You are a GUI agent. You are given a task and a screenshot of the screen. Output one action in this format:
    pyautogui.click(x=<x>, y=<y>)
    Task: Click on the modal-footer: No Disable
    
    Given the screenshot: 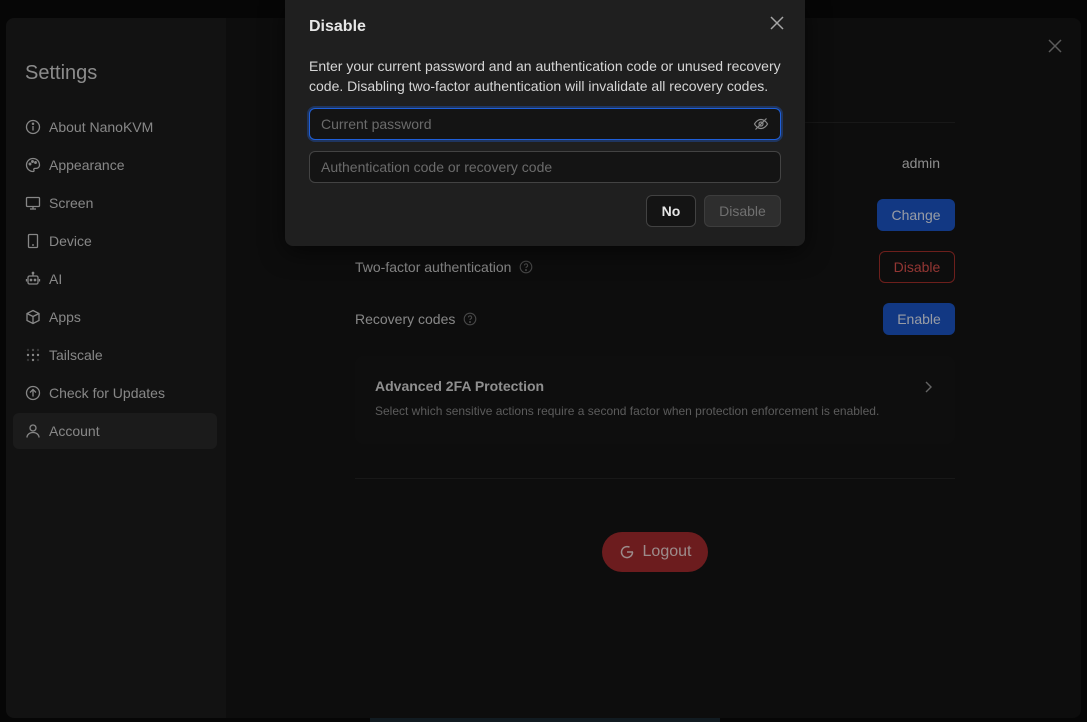 What is the action you would take?
    pyautogui.click(x=713, y=211)
    